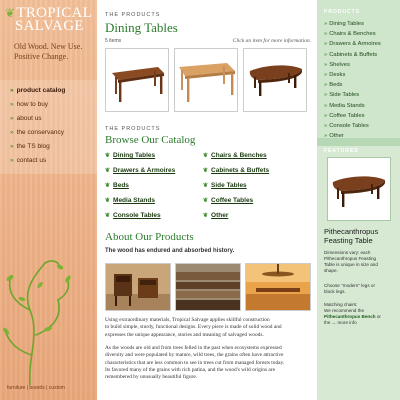 This screenshot has height=400, width=400. Describe the element at coordinates (337, 75) in the screenshot. I see `link-label: Desks` at that location.